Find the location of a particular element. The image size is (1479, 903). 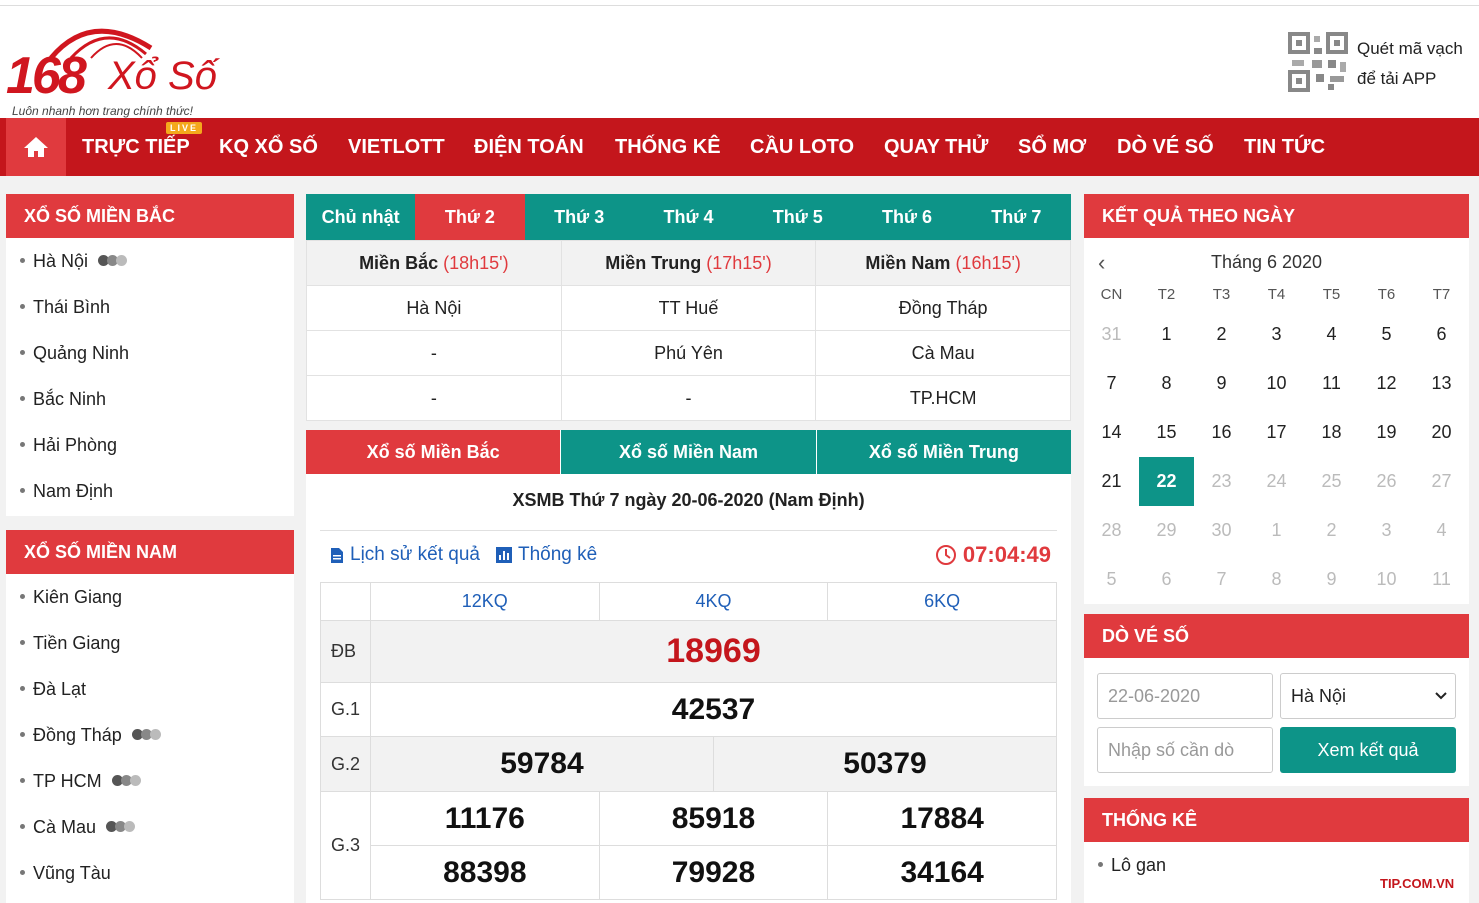

list-item-label: Vũng Tàu is located at coordinates (72, 873).